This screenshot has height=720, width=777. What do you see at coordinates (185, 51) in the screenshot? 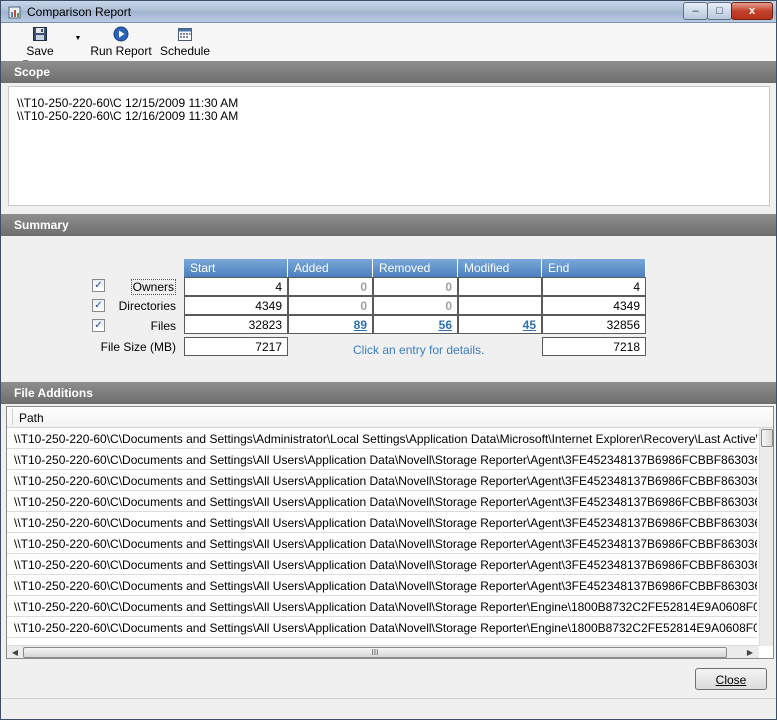
I see `schedule-label: Schedule` at bounding box center [185, 51].